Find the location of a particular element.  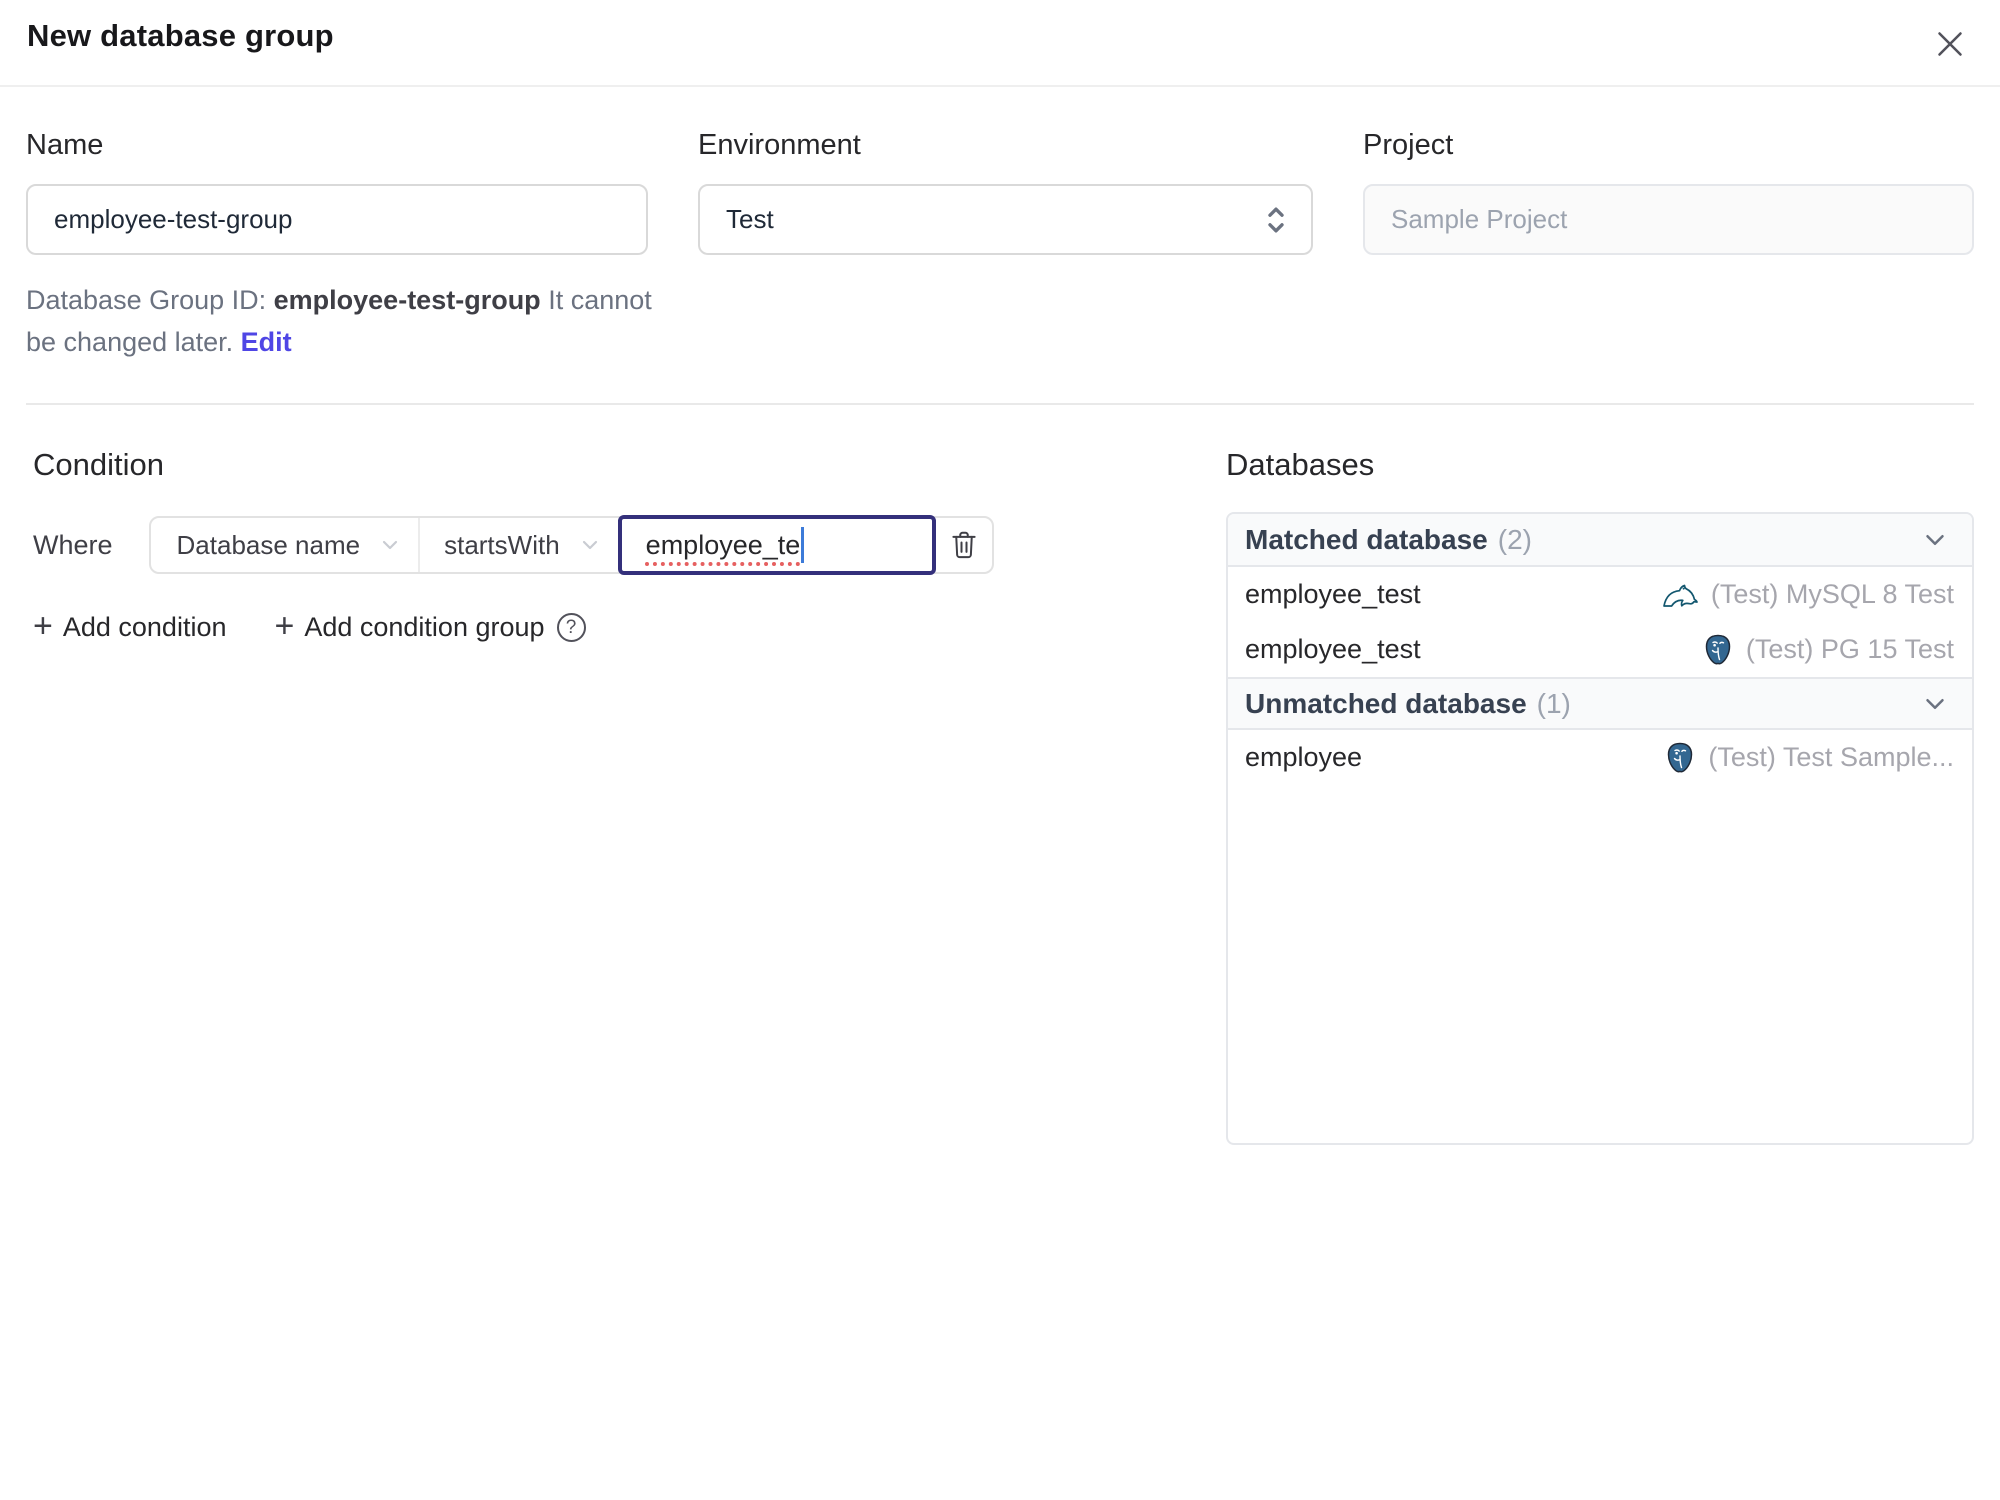

add-condition-button: + Add condition is located at coordinates (130, 626).